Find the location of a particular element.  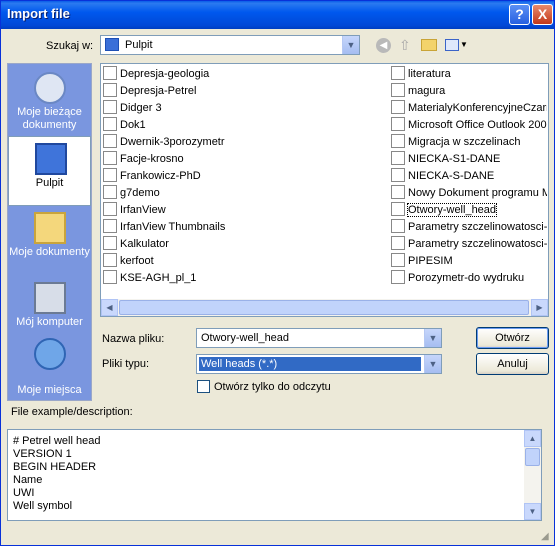

file-item: Dwernik-3porozymetr is located at coordinates (244, 142).